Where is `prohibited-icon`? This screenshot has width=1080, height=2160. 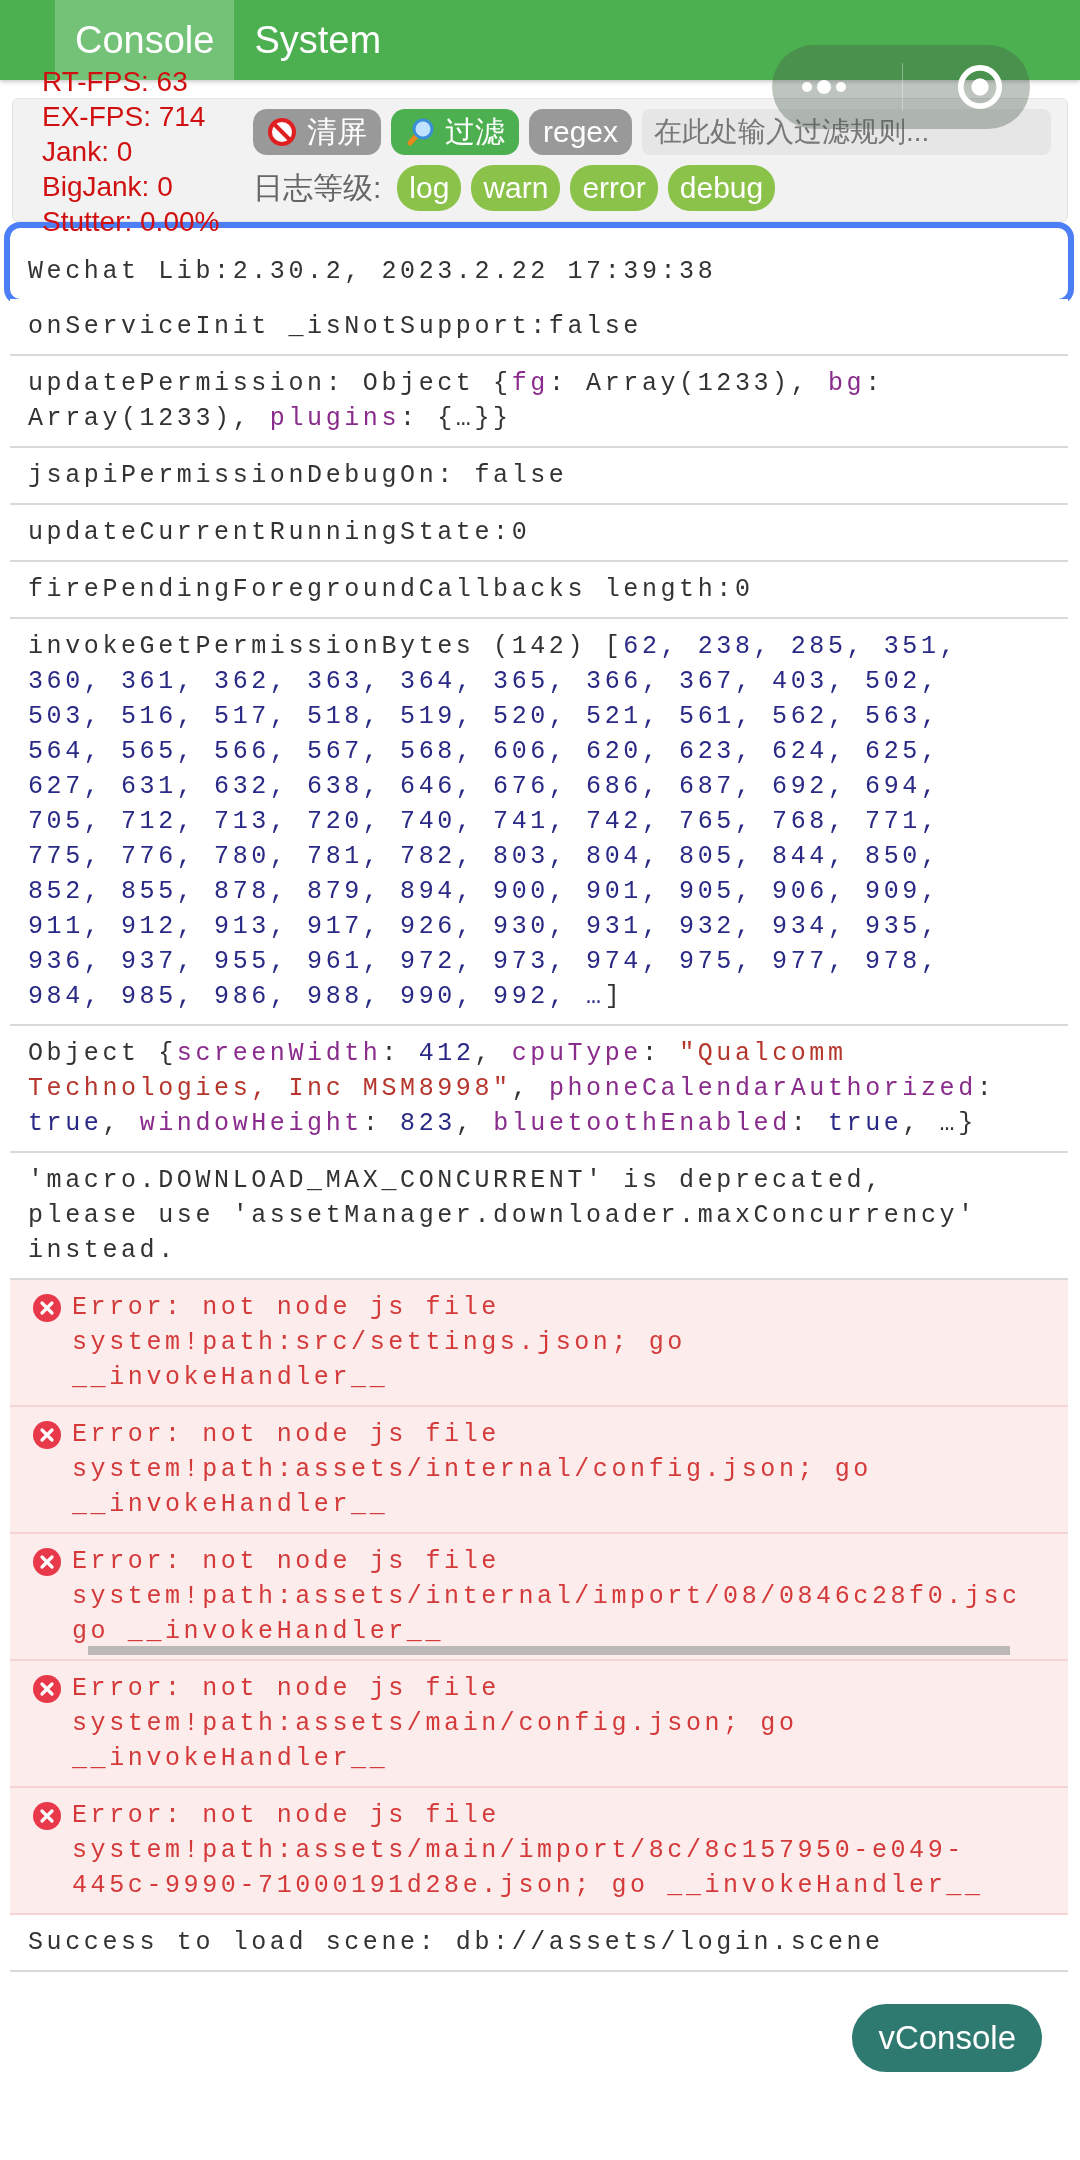 prohibited-icon is located at coordinates (282, 132).